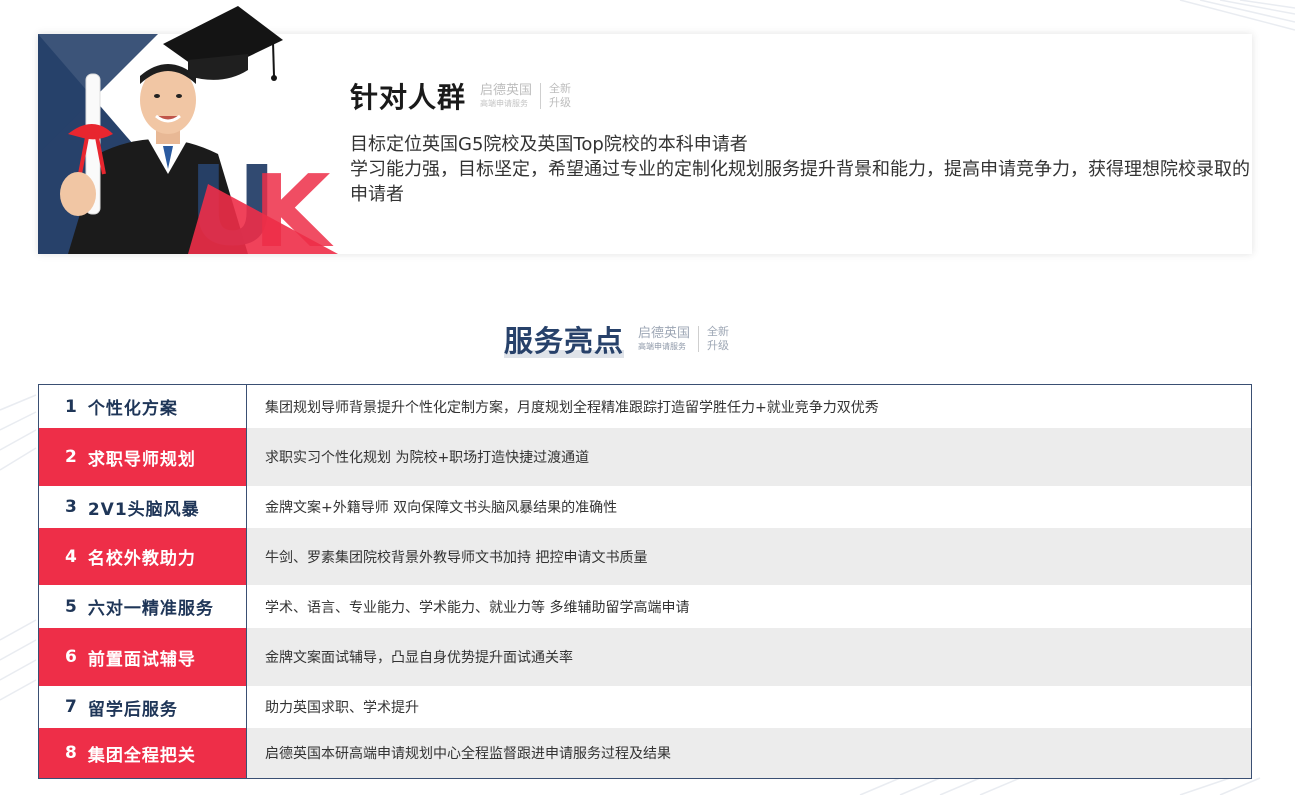  Describe the element at coordinates (749, 457) in the screenshot. I see `row-description: 求职实习个性化规划 为院校+职场打造快捷过渡通道` at that location.